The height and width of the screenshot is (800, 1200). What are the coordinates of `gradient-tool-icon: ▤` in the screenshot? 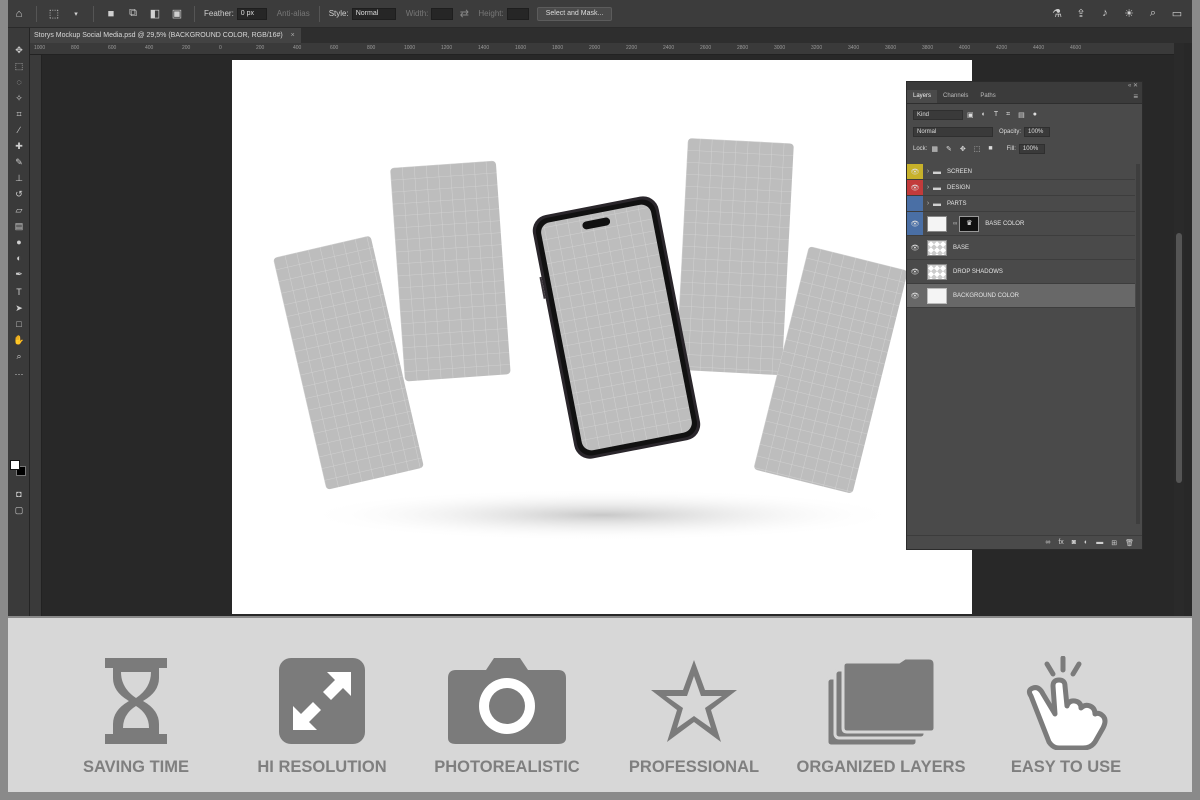 It's located at (19, 226).